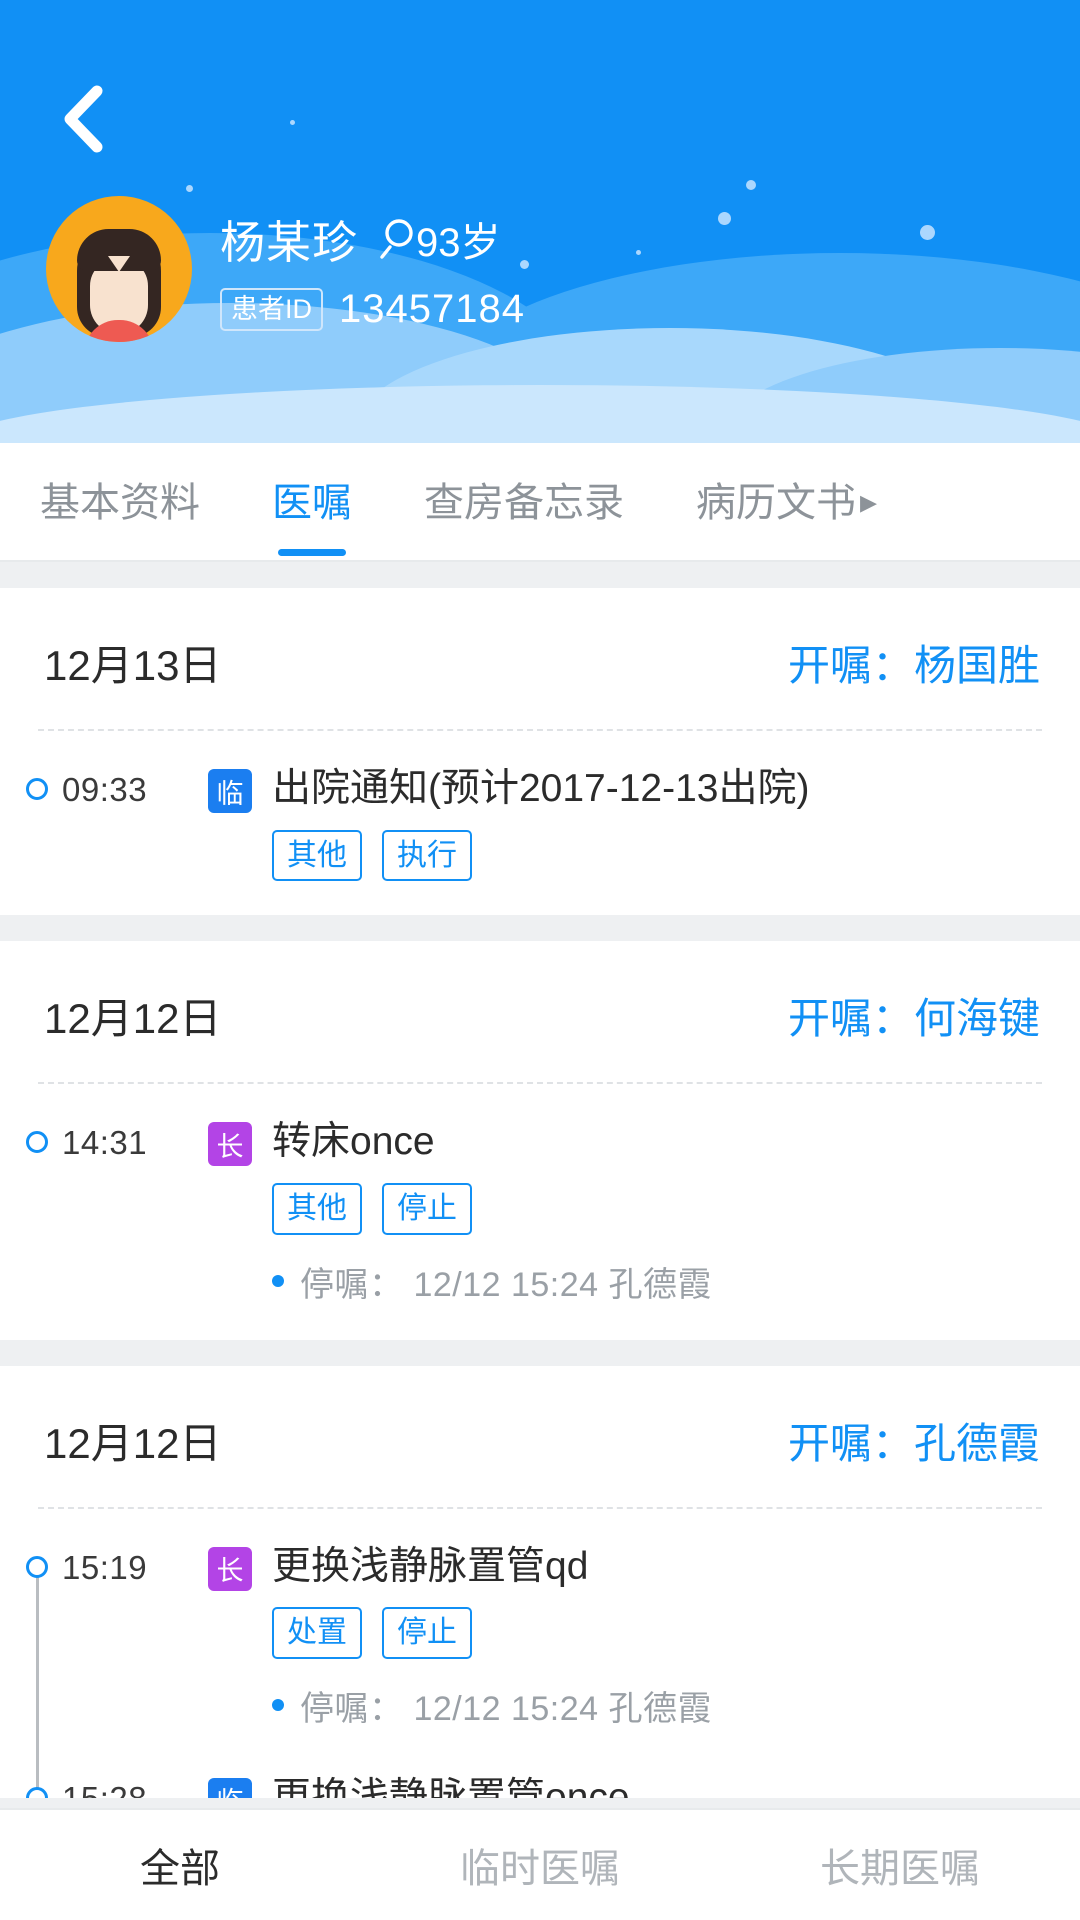 The height and width of the screenshot is (1920, 1080). Describe the element at coordinates (540, 1803) in the screenshot. I see `bottom-spacer` at that location.